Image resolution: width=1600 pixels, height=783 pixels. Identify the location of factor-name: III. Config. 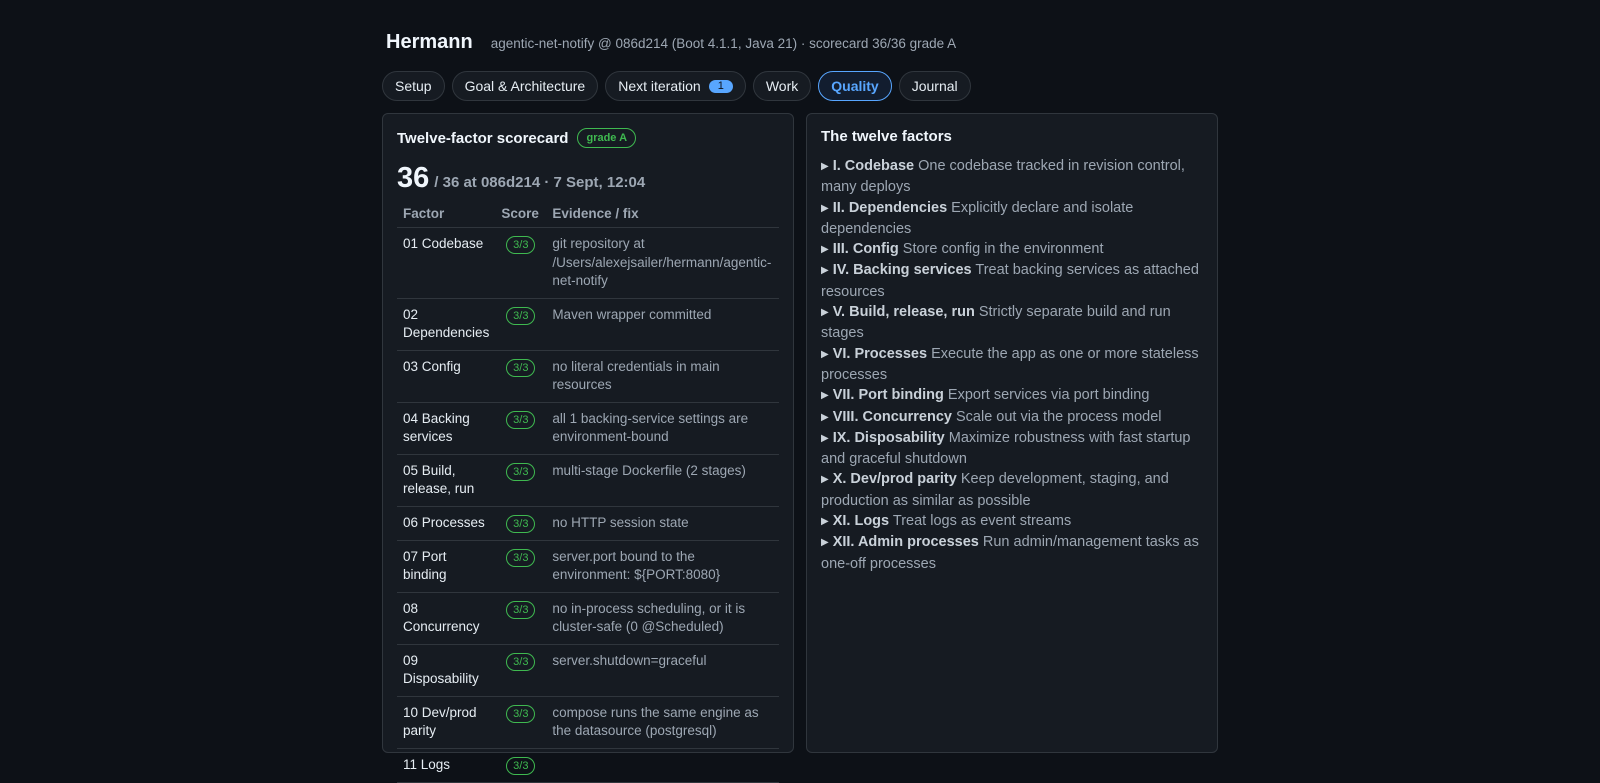
(865, 249).